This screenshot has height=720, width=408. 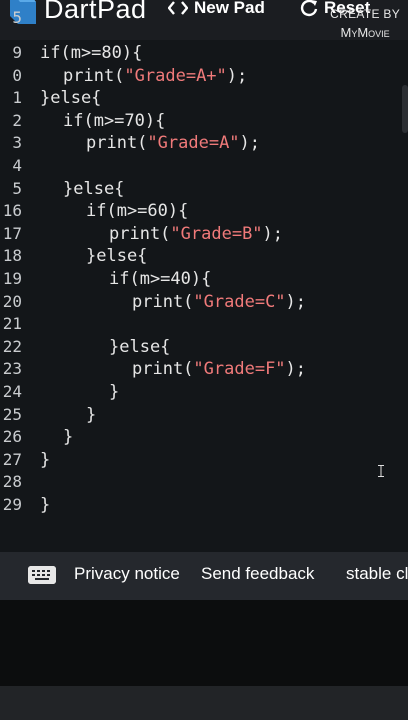 I want to click on code-text: print("Grade=C");, so click(x=219, y=302).